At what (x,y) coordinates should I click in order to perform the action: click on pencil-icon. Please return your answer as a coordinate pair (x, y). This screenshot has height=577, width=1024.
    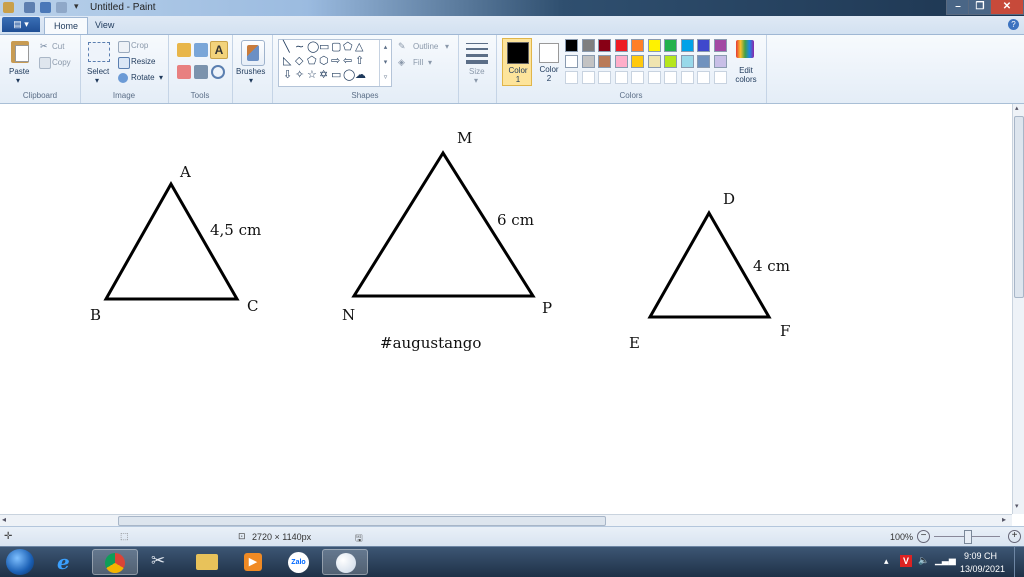
    Looking at the image, I should click on (184, 50).